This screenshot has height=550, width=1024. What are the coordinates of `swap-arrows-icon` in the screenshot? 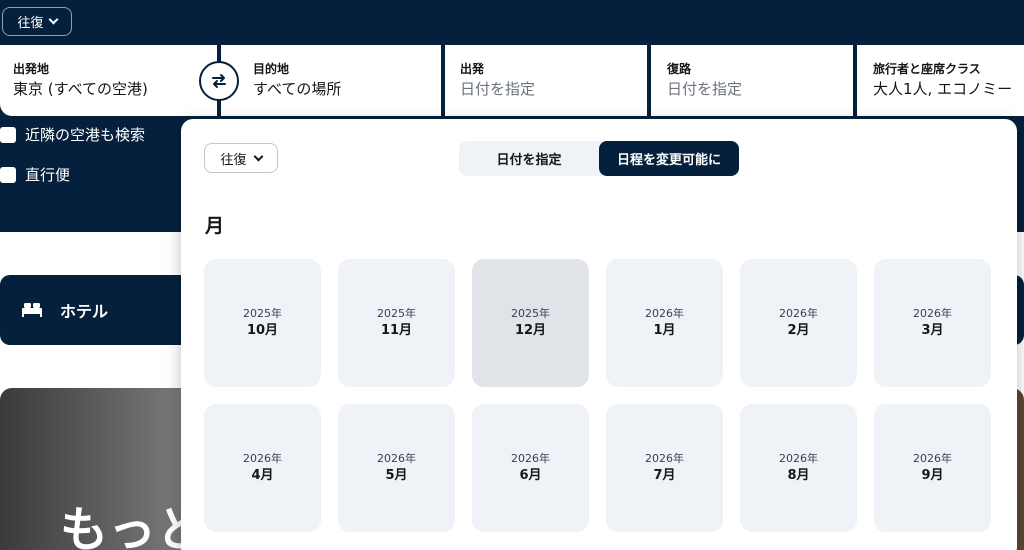 It's located at (219, 81).